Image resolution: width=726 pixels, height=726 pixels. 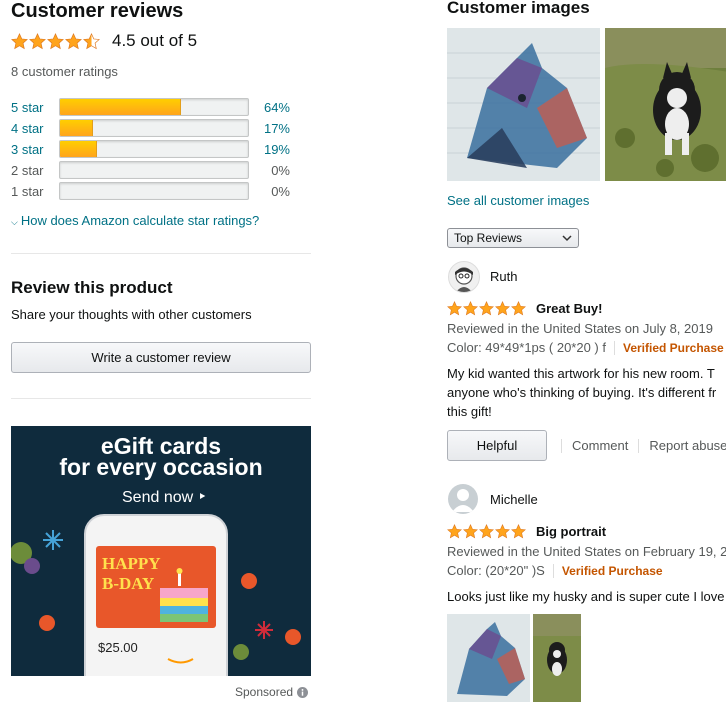 What do you see at coordinates (64, 71) in the screenshot?
I see `total-ratings: 8 customer ratings` at bounding box center [64, 71].